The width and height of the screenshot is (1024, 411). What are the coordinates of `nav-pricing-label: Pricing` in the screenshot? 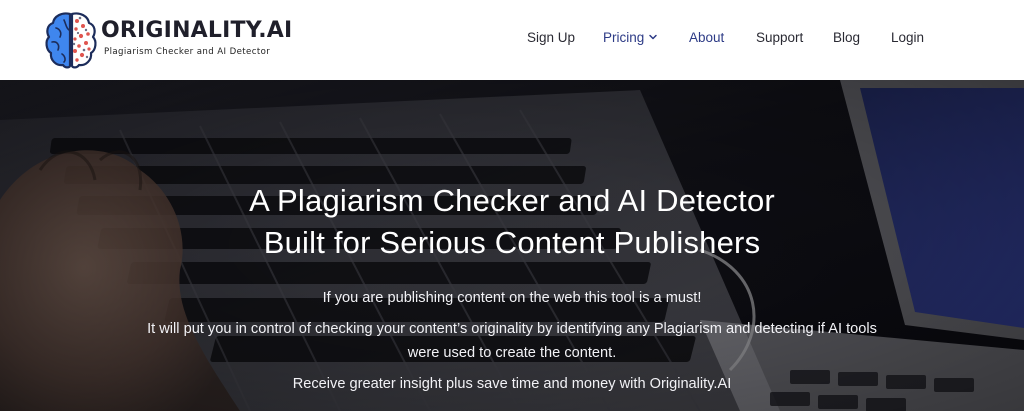 It's located at (624, 37).